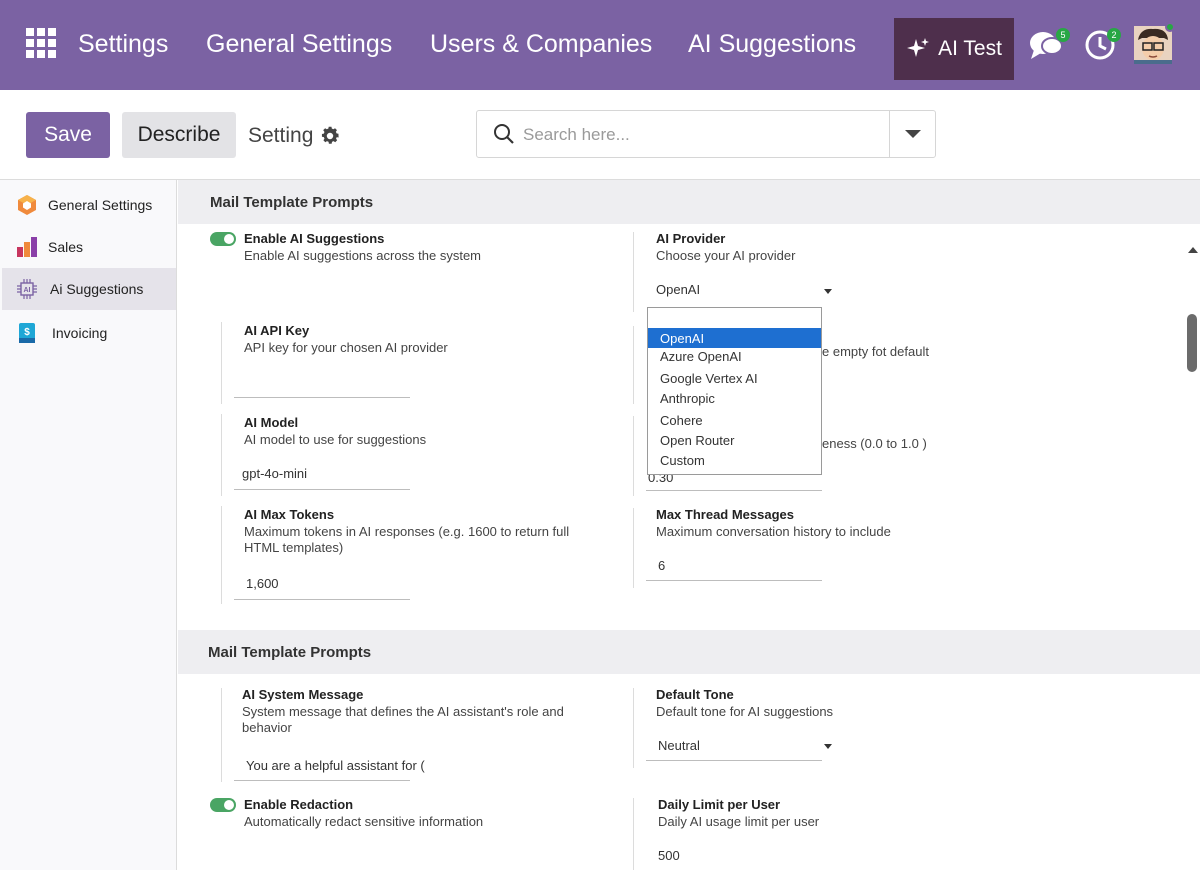  Describe the element at coordinates (541, 44) in the screenshot. I see `nav-users-companies: Users & Companies` at that location.